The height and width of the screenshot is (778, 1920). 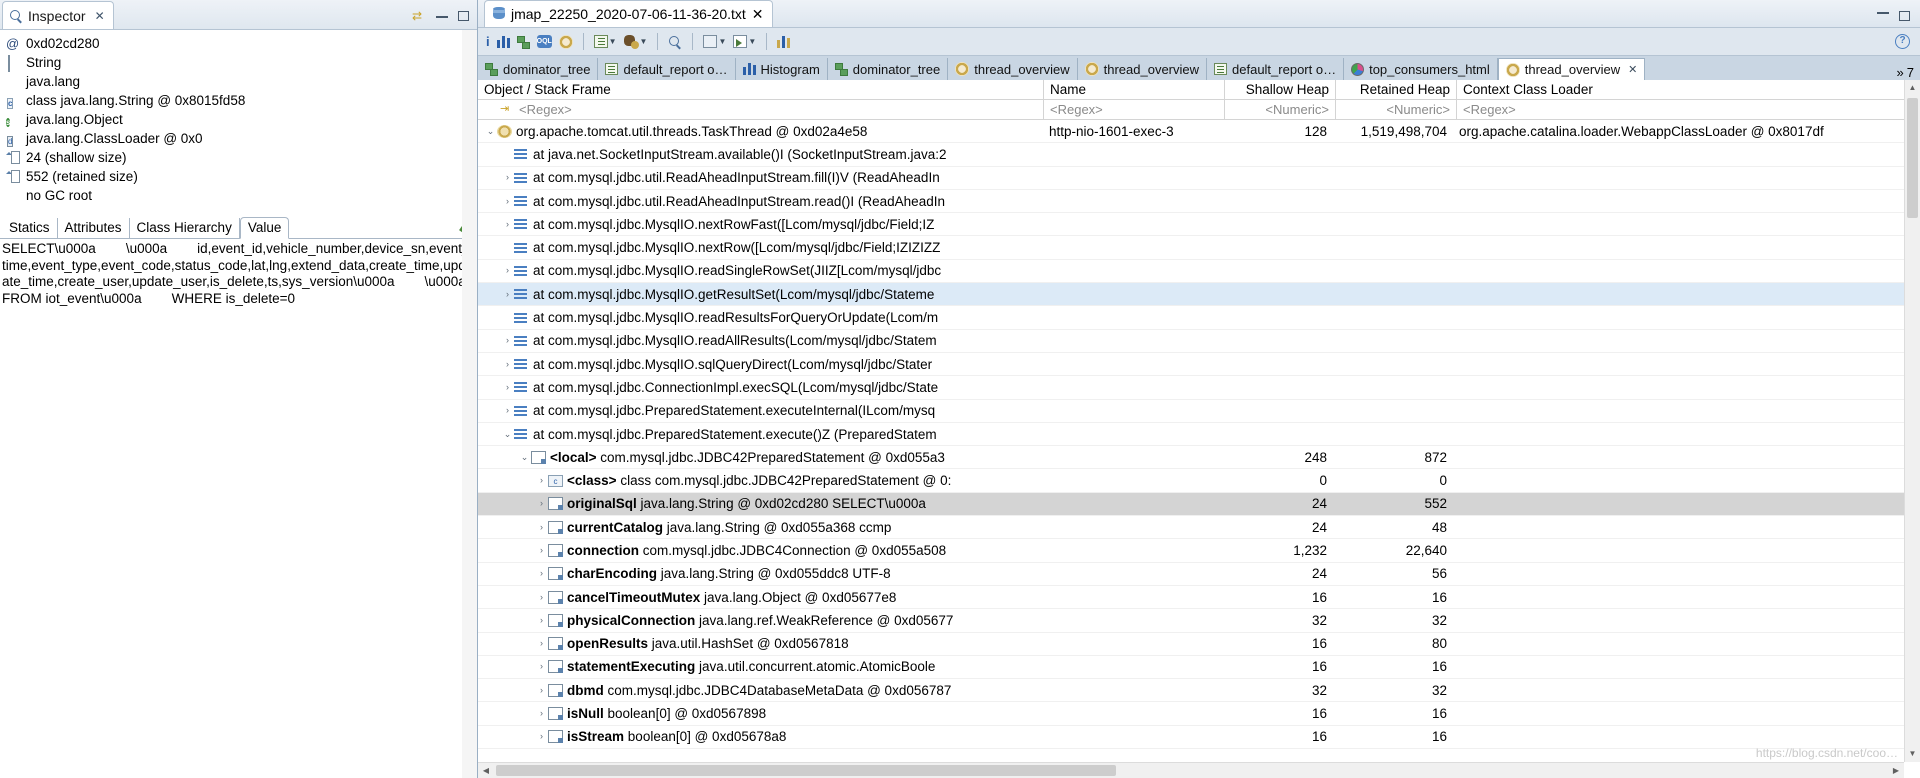 I want to click on filter-object: ⇥ <Regex>, so click(x=760, y=109).